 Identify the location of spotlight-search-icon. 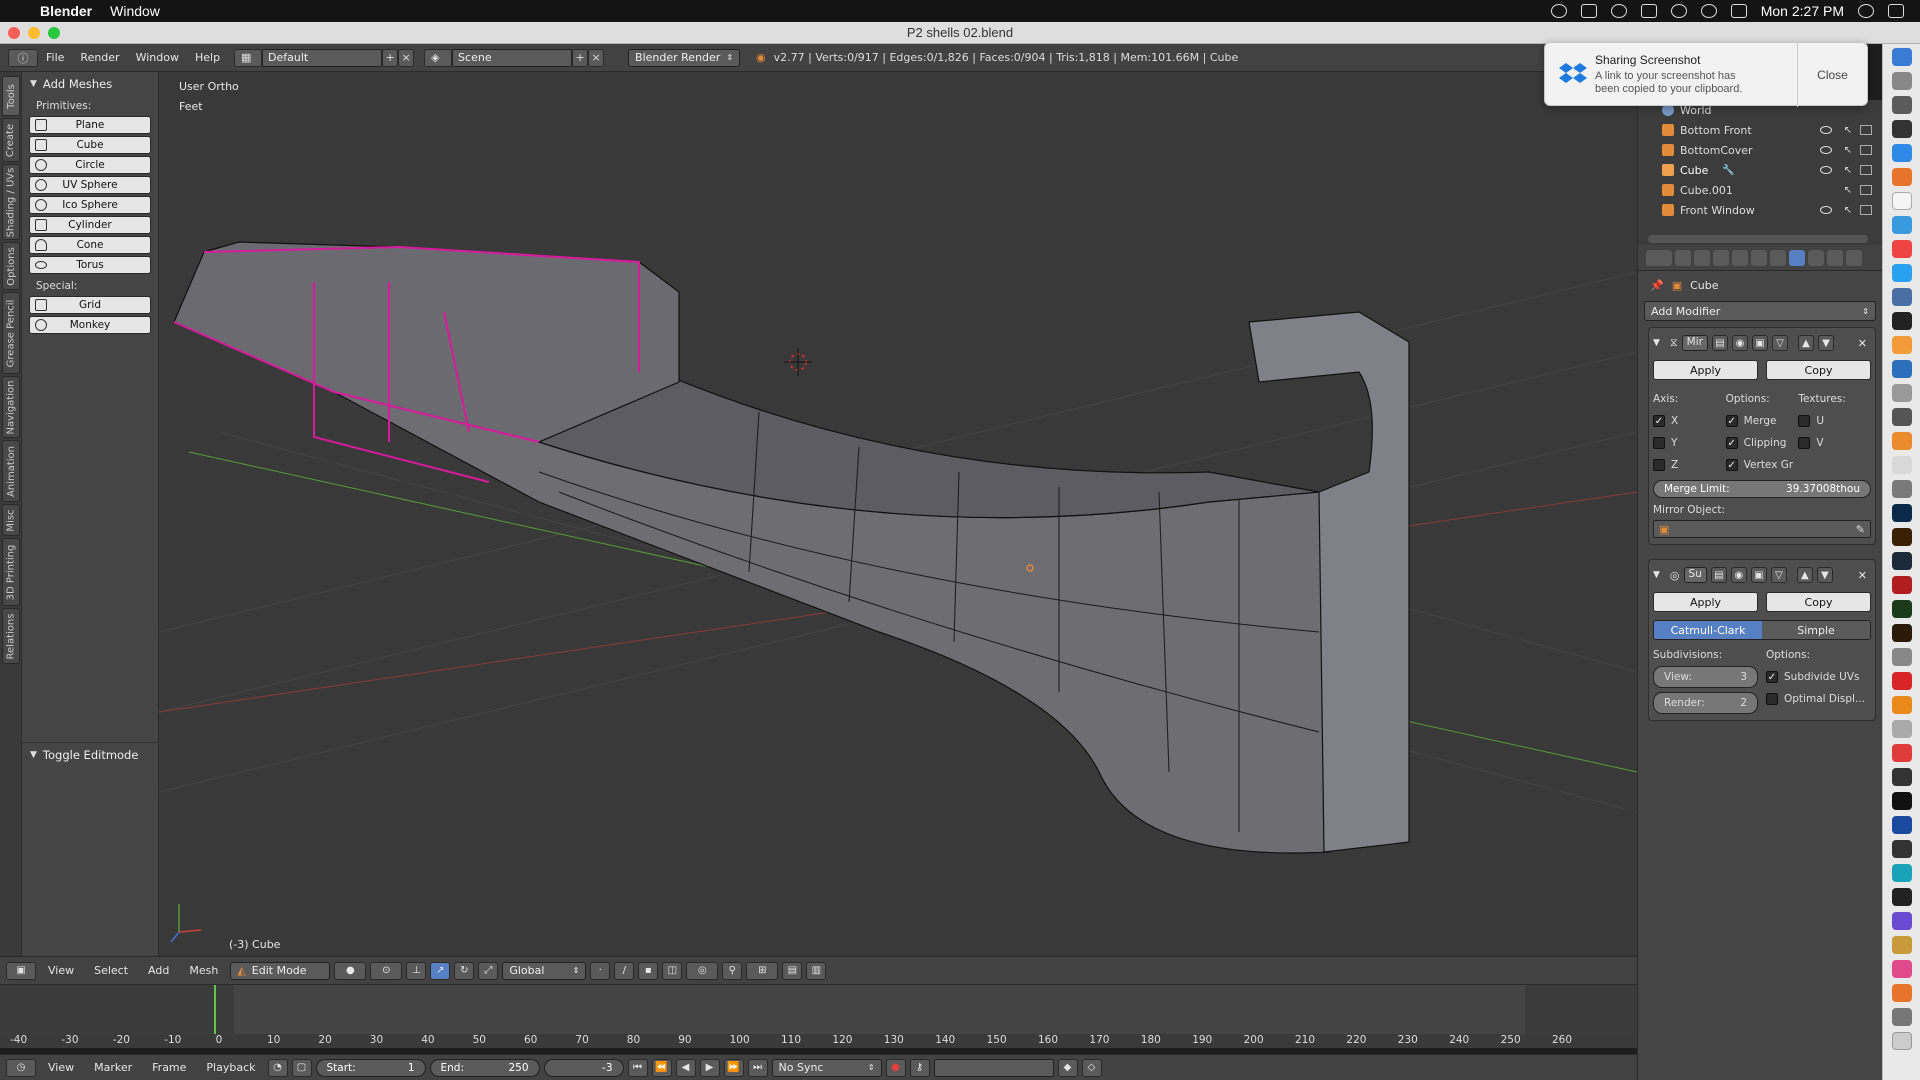
(1866, 11).